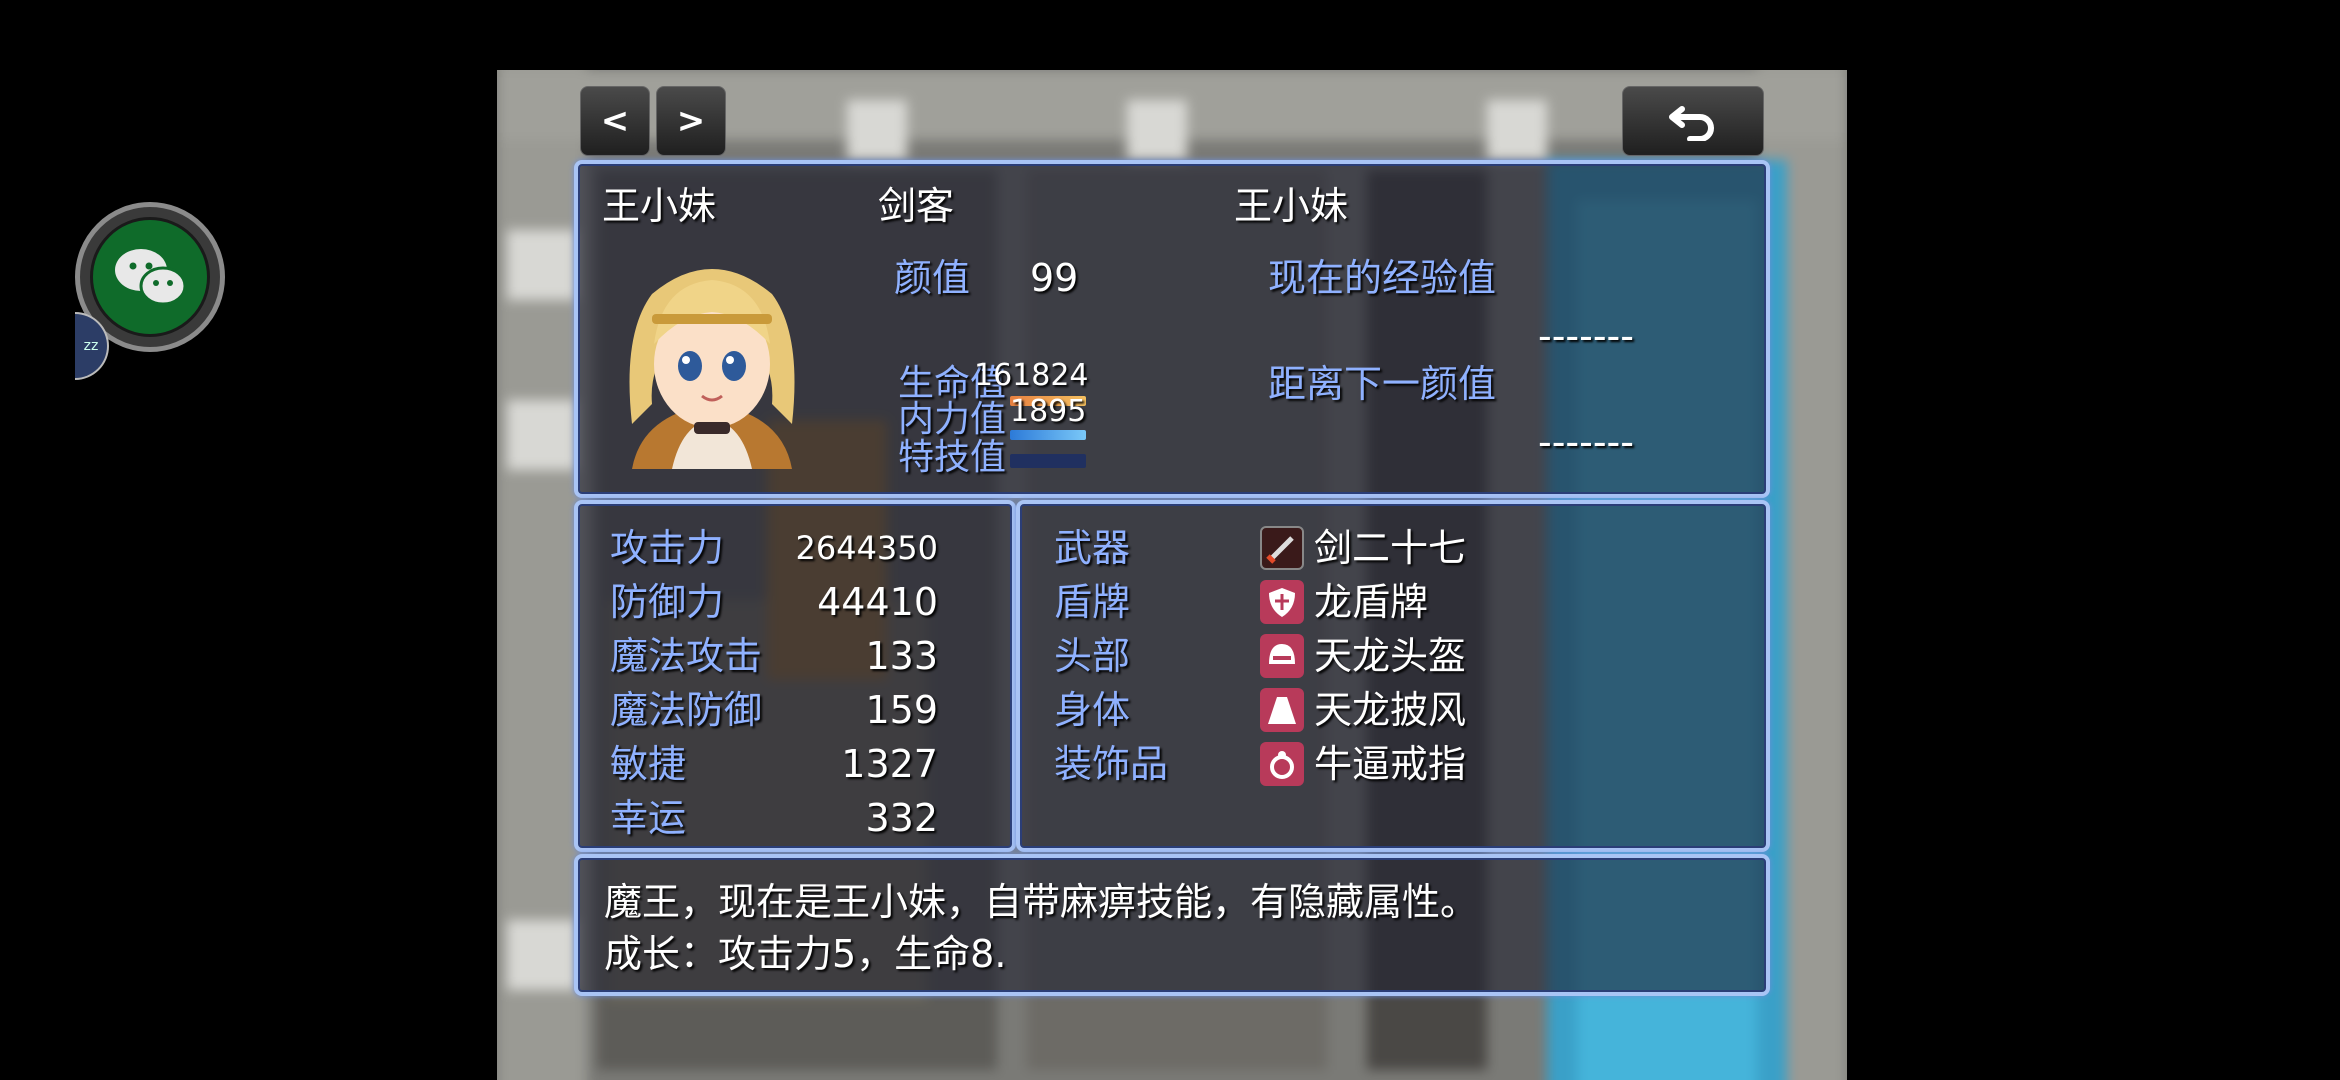  What do you see at coordinates (932, 278) in the screenshot?
I see `charm-label: 颜值` at bounding box center [932, 278].